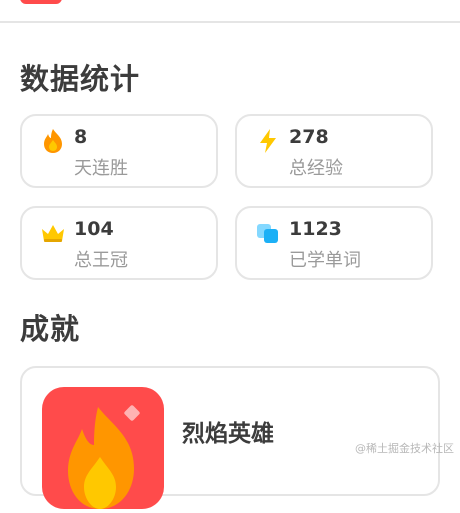 This screenshot has width=460, height=513. What do you see at coordinates (53, 233) in the screenshot?
I see `crown-icon` at bounding box center [53, 233].